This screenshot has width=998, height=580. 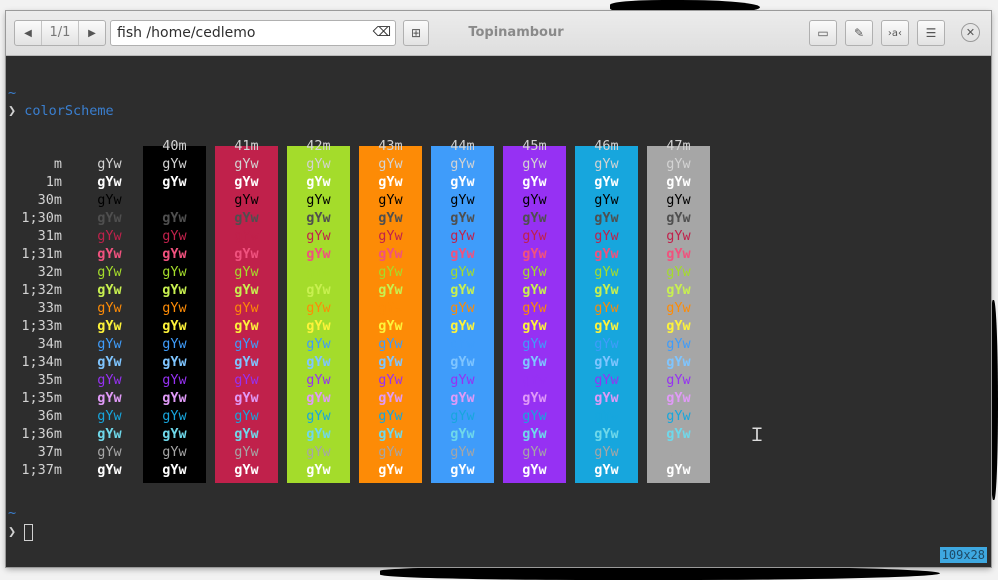 I want to click on chevron-left-icon: ◀, so click(x=28, y=33).